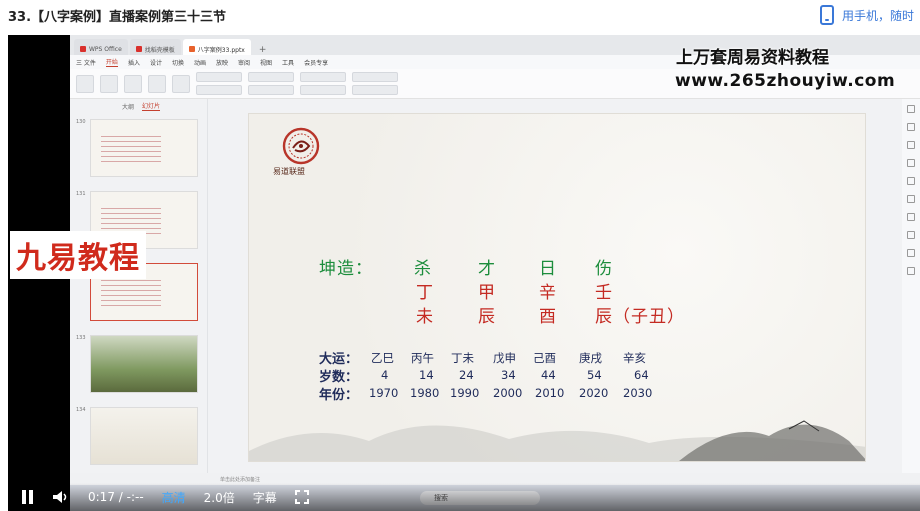  What do you see at coordinates (200, 62) in the screenshot?
I see `menu-animation: 动画` at bounding box center [200, 62].